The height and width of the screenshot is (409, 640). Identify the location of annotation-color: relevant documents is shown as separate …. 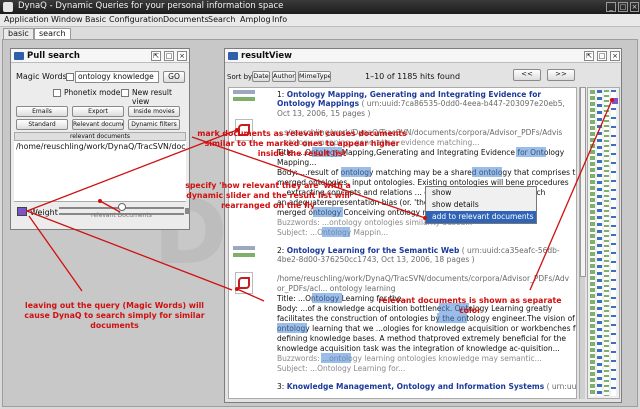
(470, 305).